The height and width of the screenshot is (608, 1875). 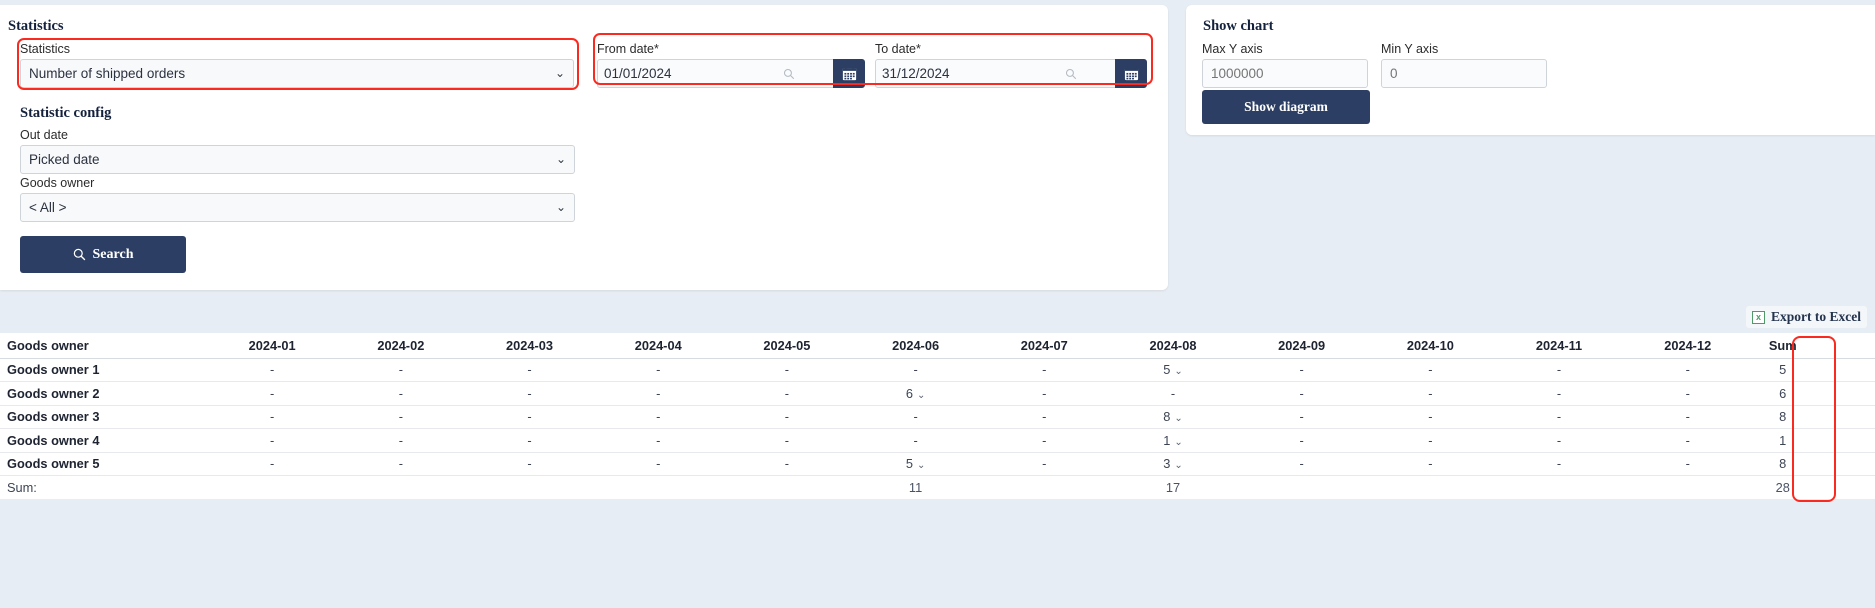 I want to click on statistic-config-title: Statistic config, so click(x=66, y=113).